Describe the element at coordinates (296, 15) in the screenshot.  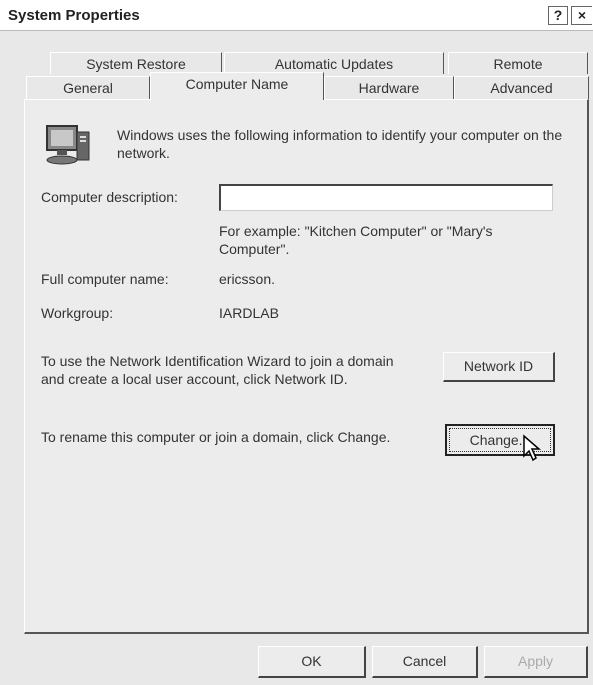
I see `title-bar: System Properties ? ×` at that location.